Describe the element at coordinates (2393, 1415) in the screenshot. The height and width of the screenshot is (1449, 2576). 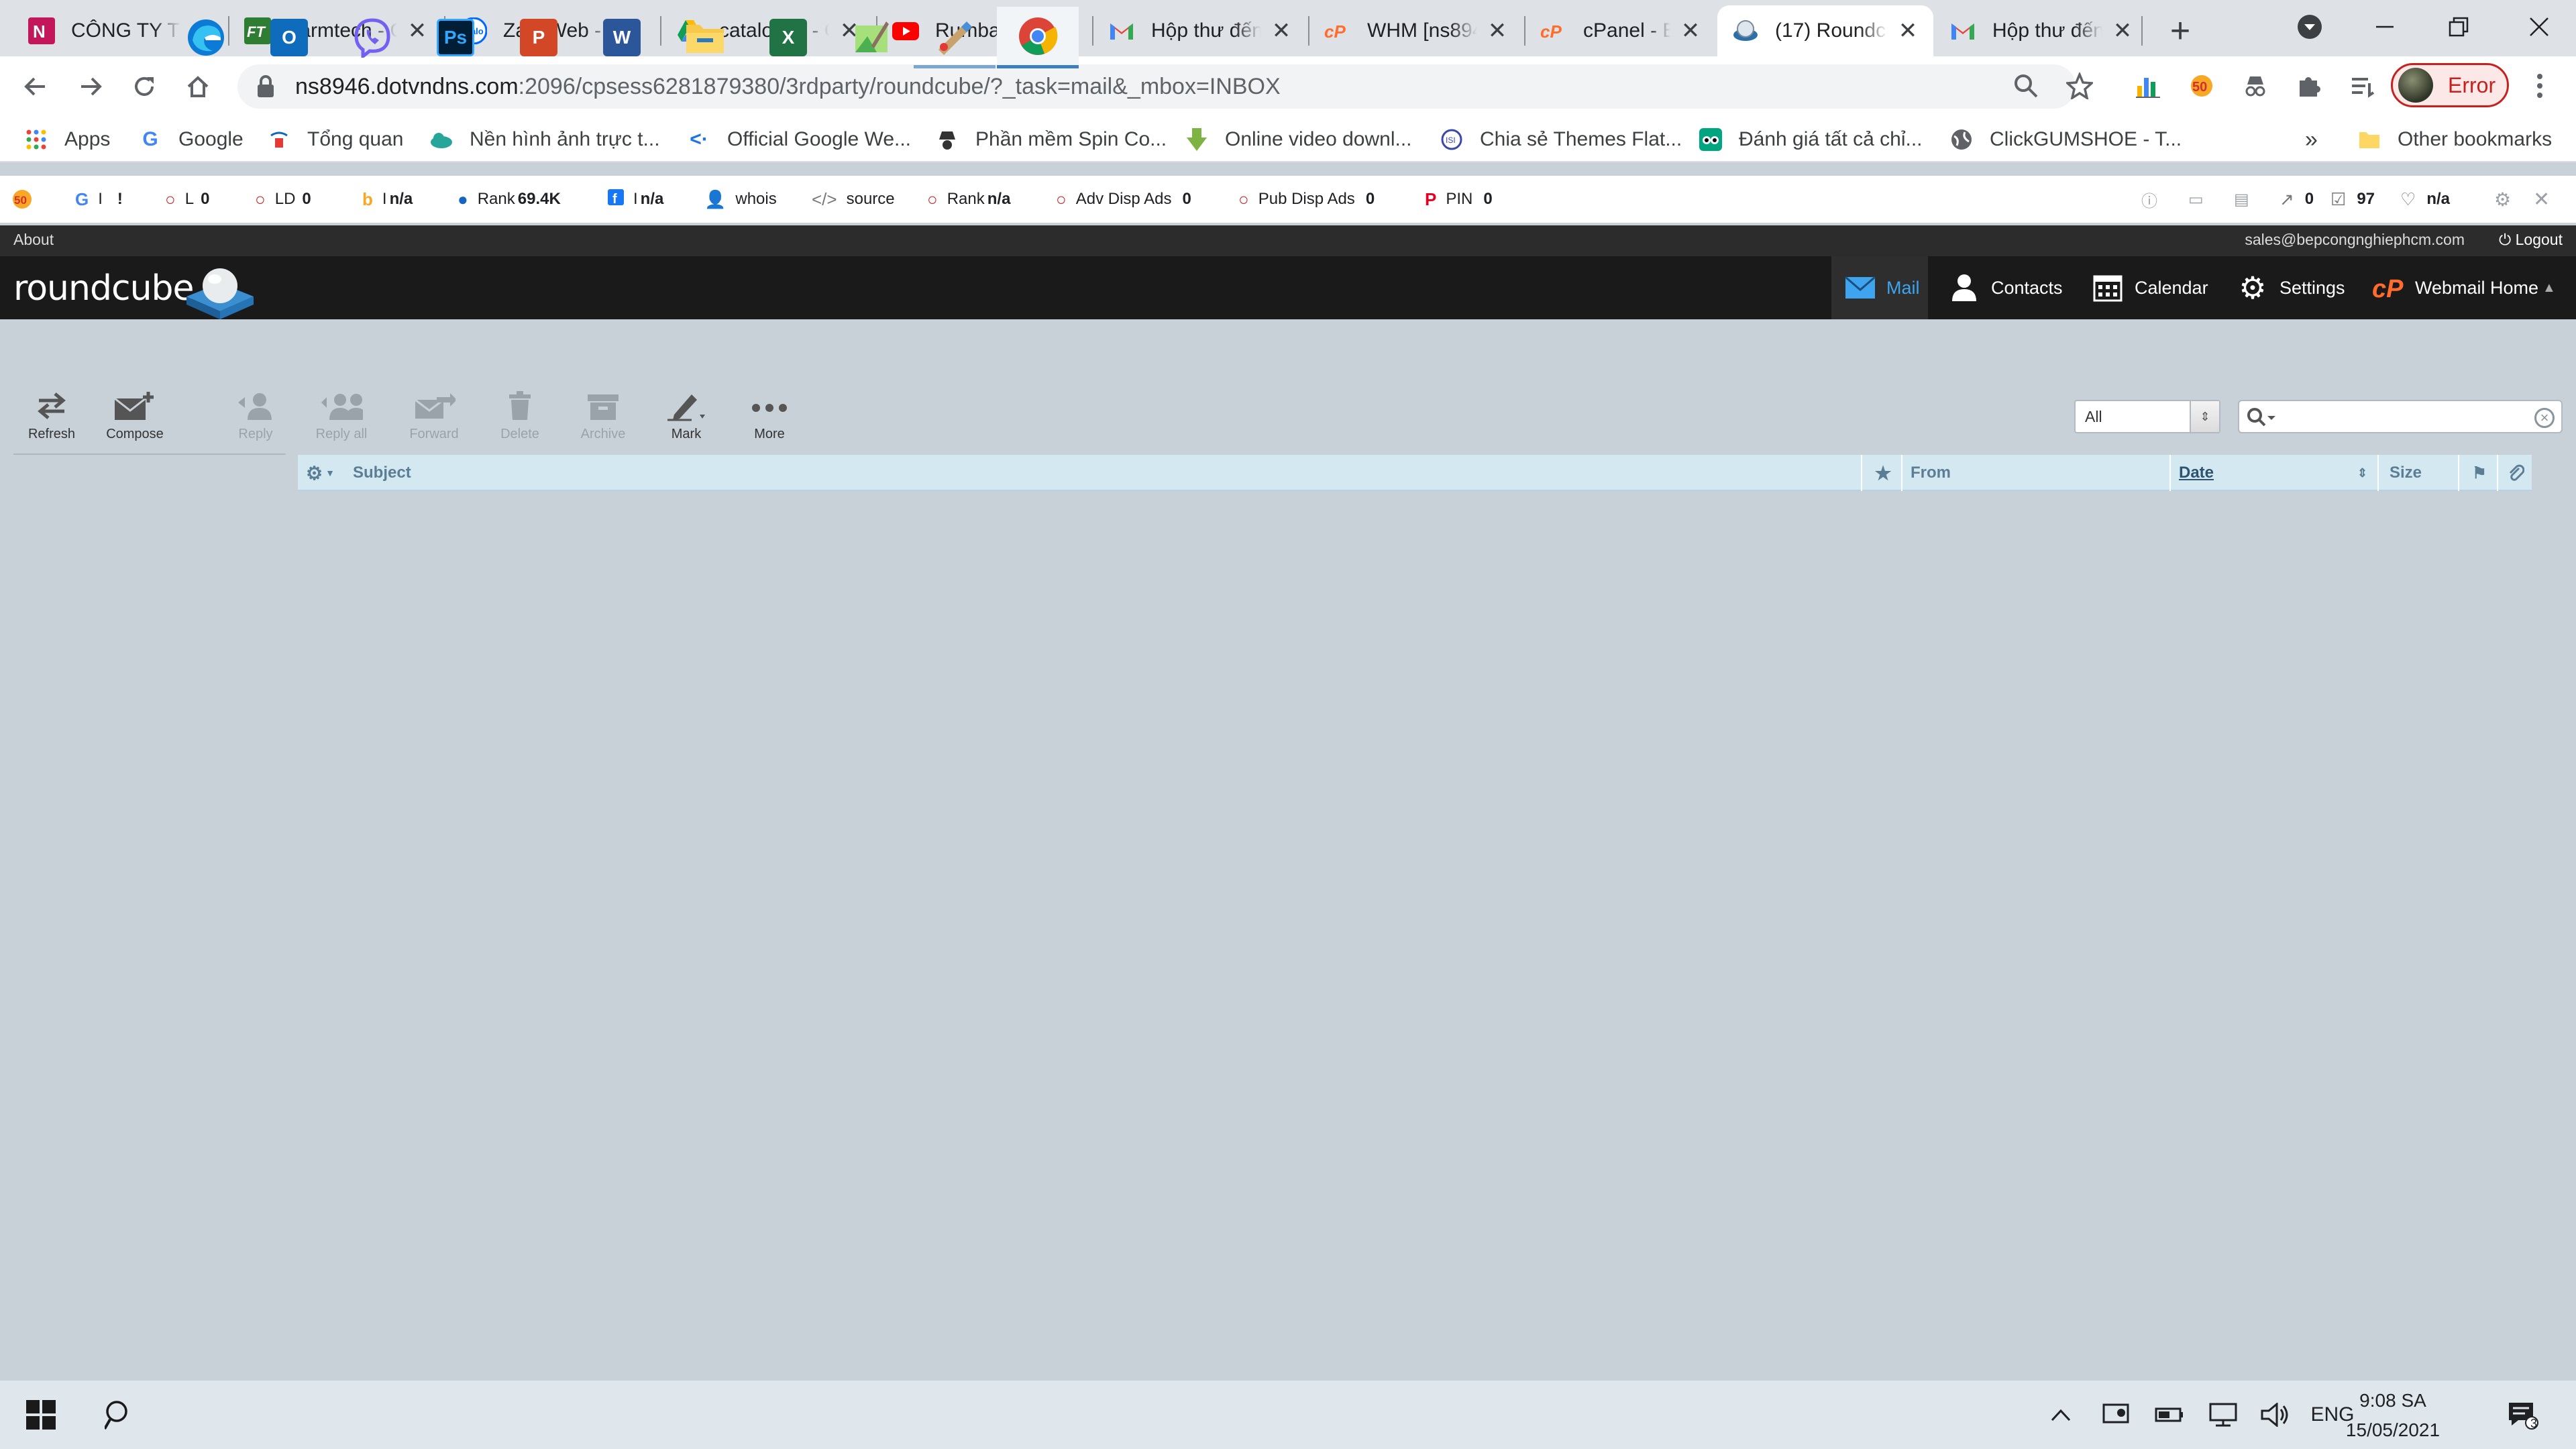
I see `taskbar-clock: 9:08 SA 15/05/2021` at that location.